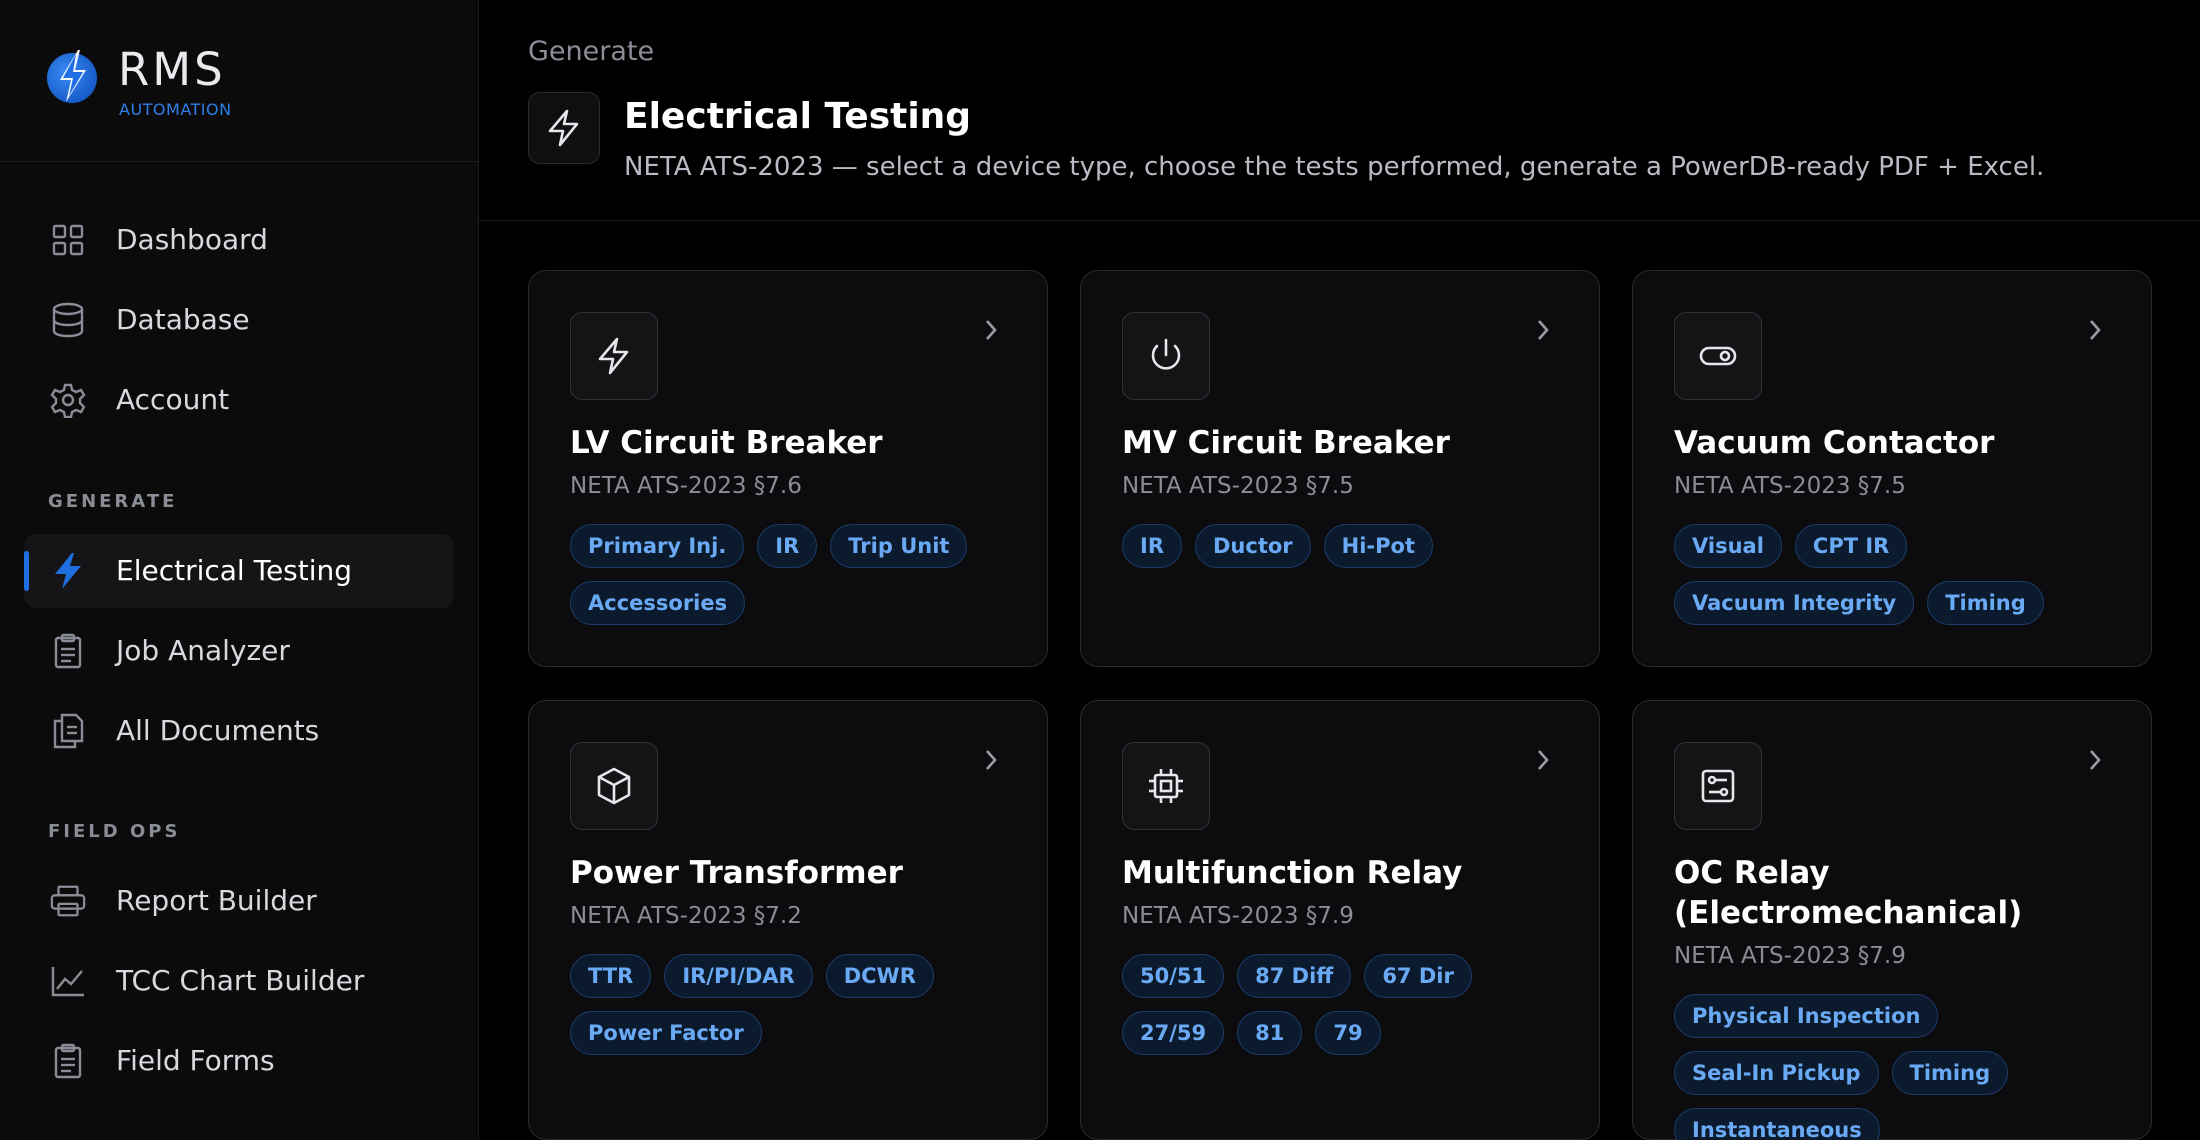 Image resolution: width=2200 pixels, height=1140 pixels. I want to click on sidebar-item-tcc-chart-builder: TCC Chart Builder, so click(239, 981).